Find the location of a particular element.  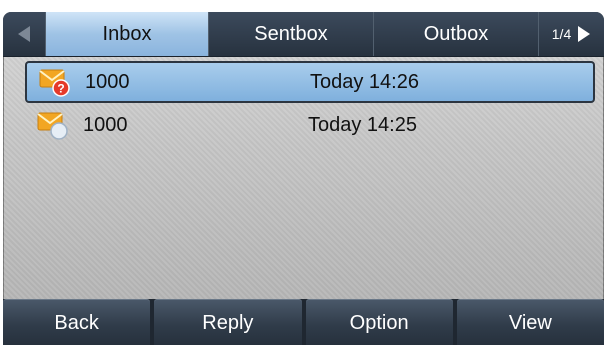

view-button: View is located at coordinates (530, 322).